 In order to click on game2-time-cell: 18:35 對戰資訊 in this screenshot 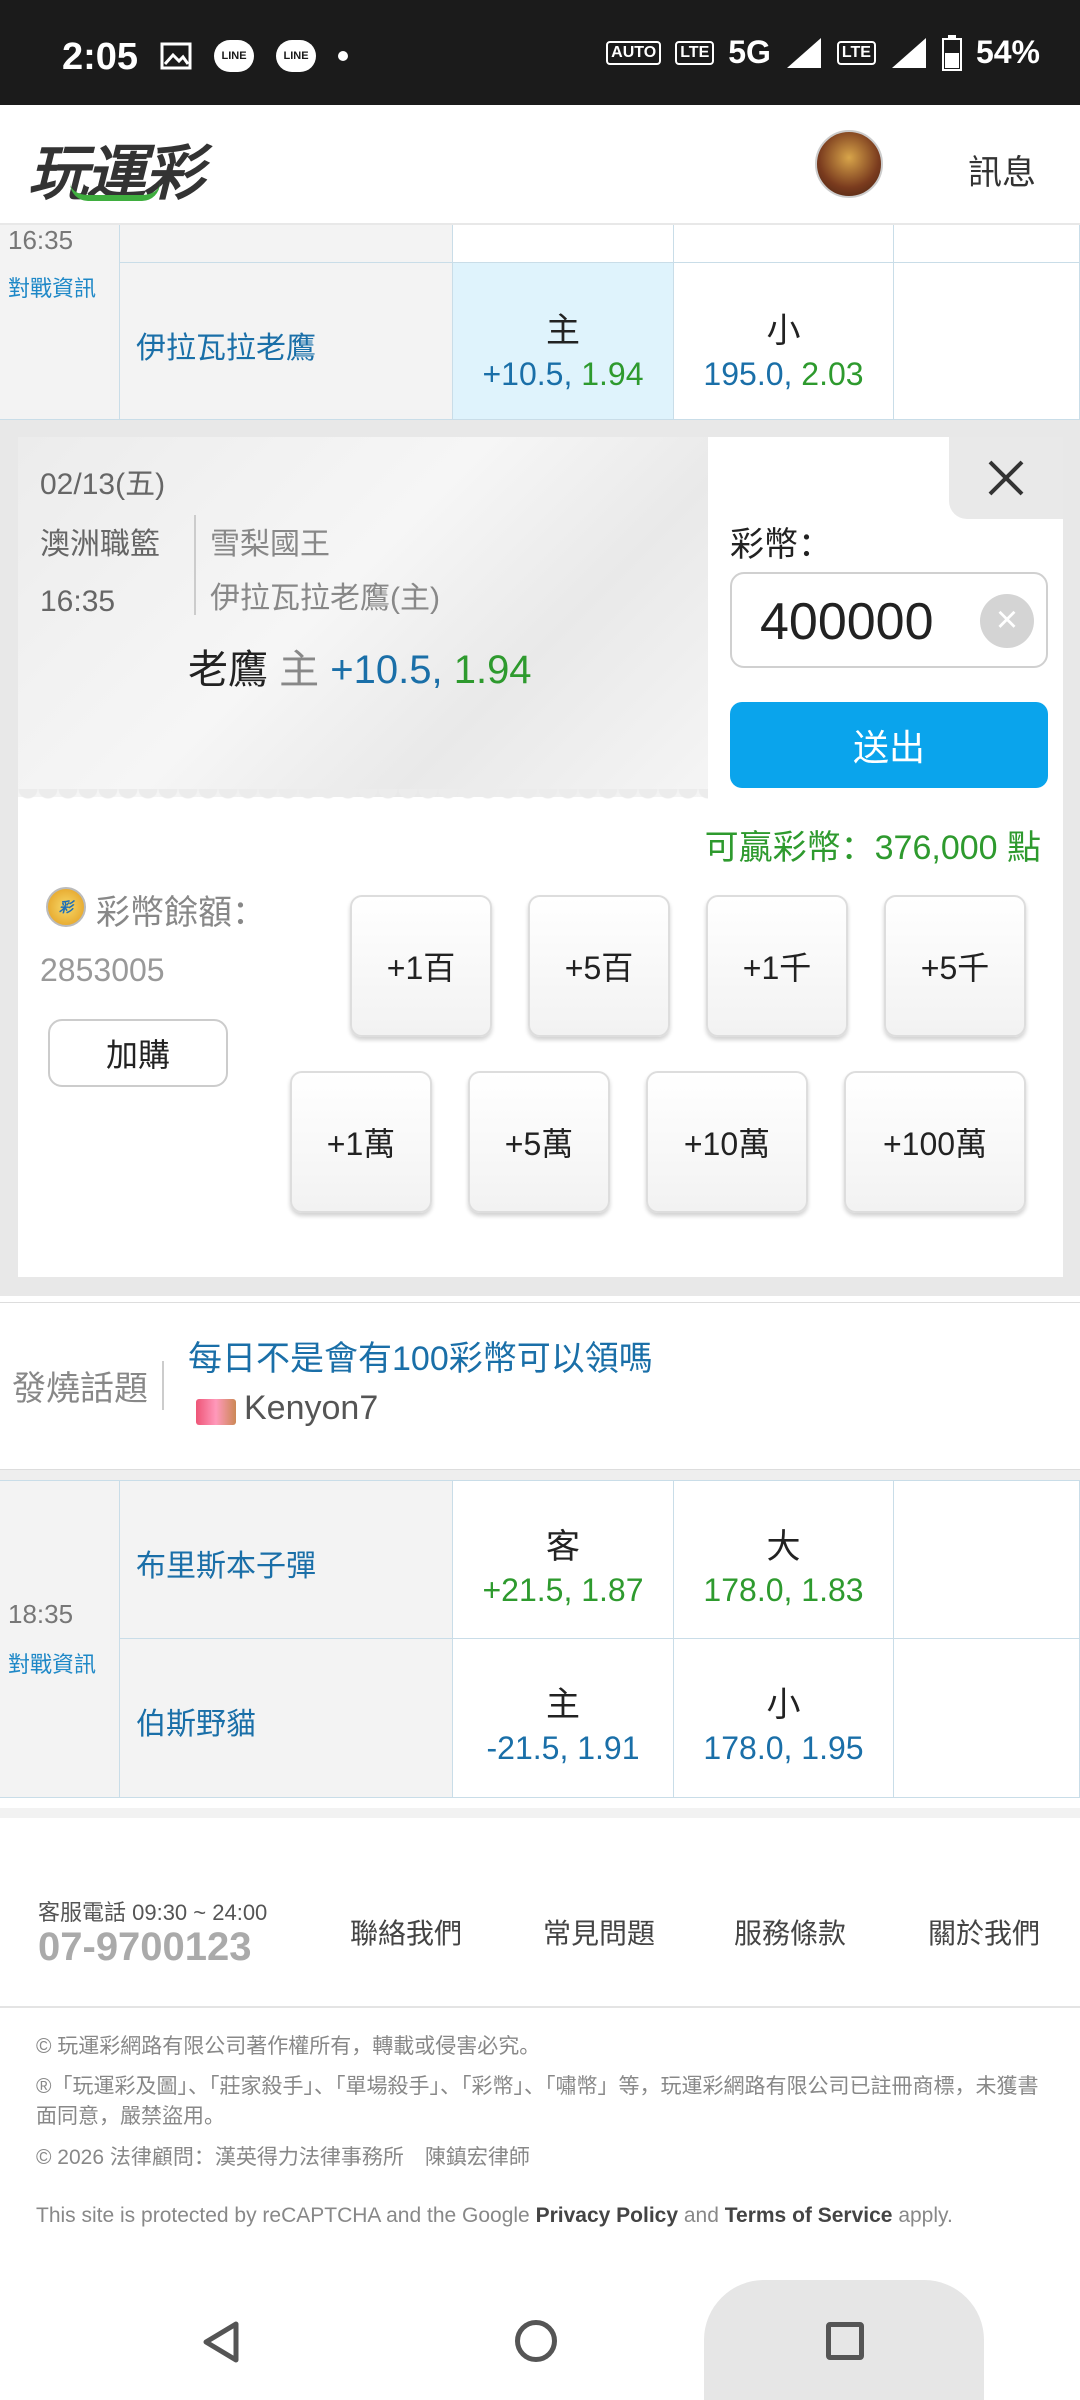, I will do `click(60, 1639)`.